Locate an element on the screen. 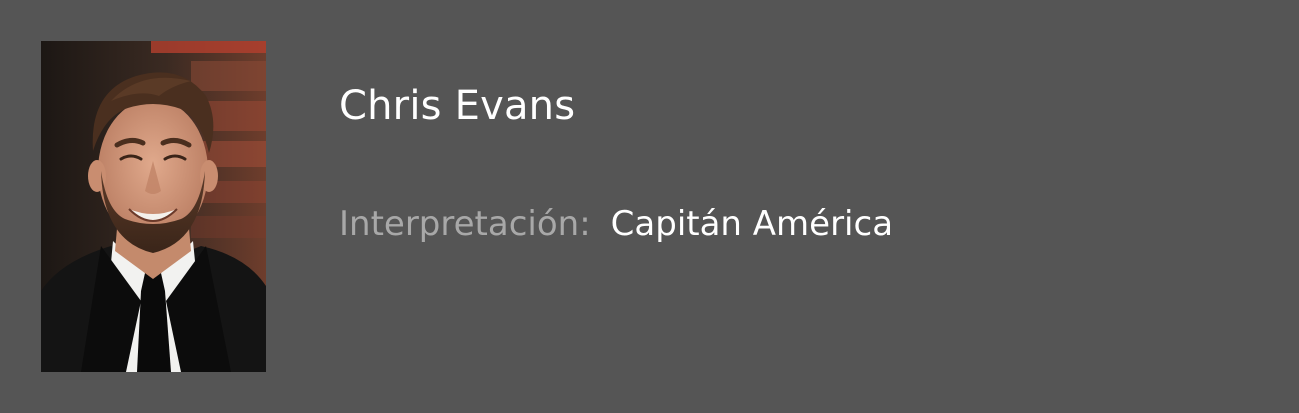 The image size is (1299, 413). role-row: Interpretación: Capitán América is located at coordinates (799, 224).